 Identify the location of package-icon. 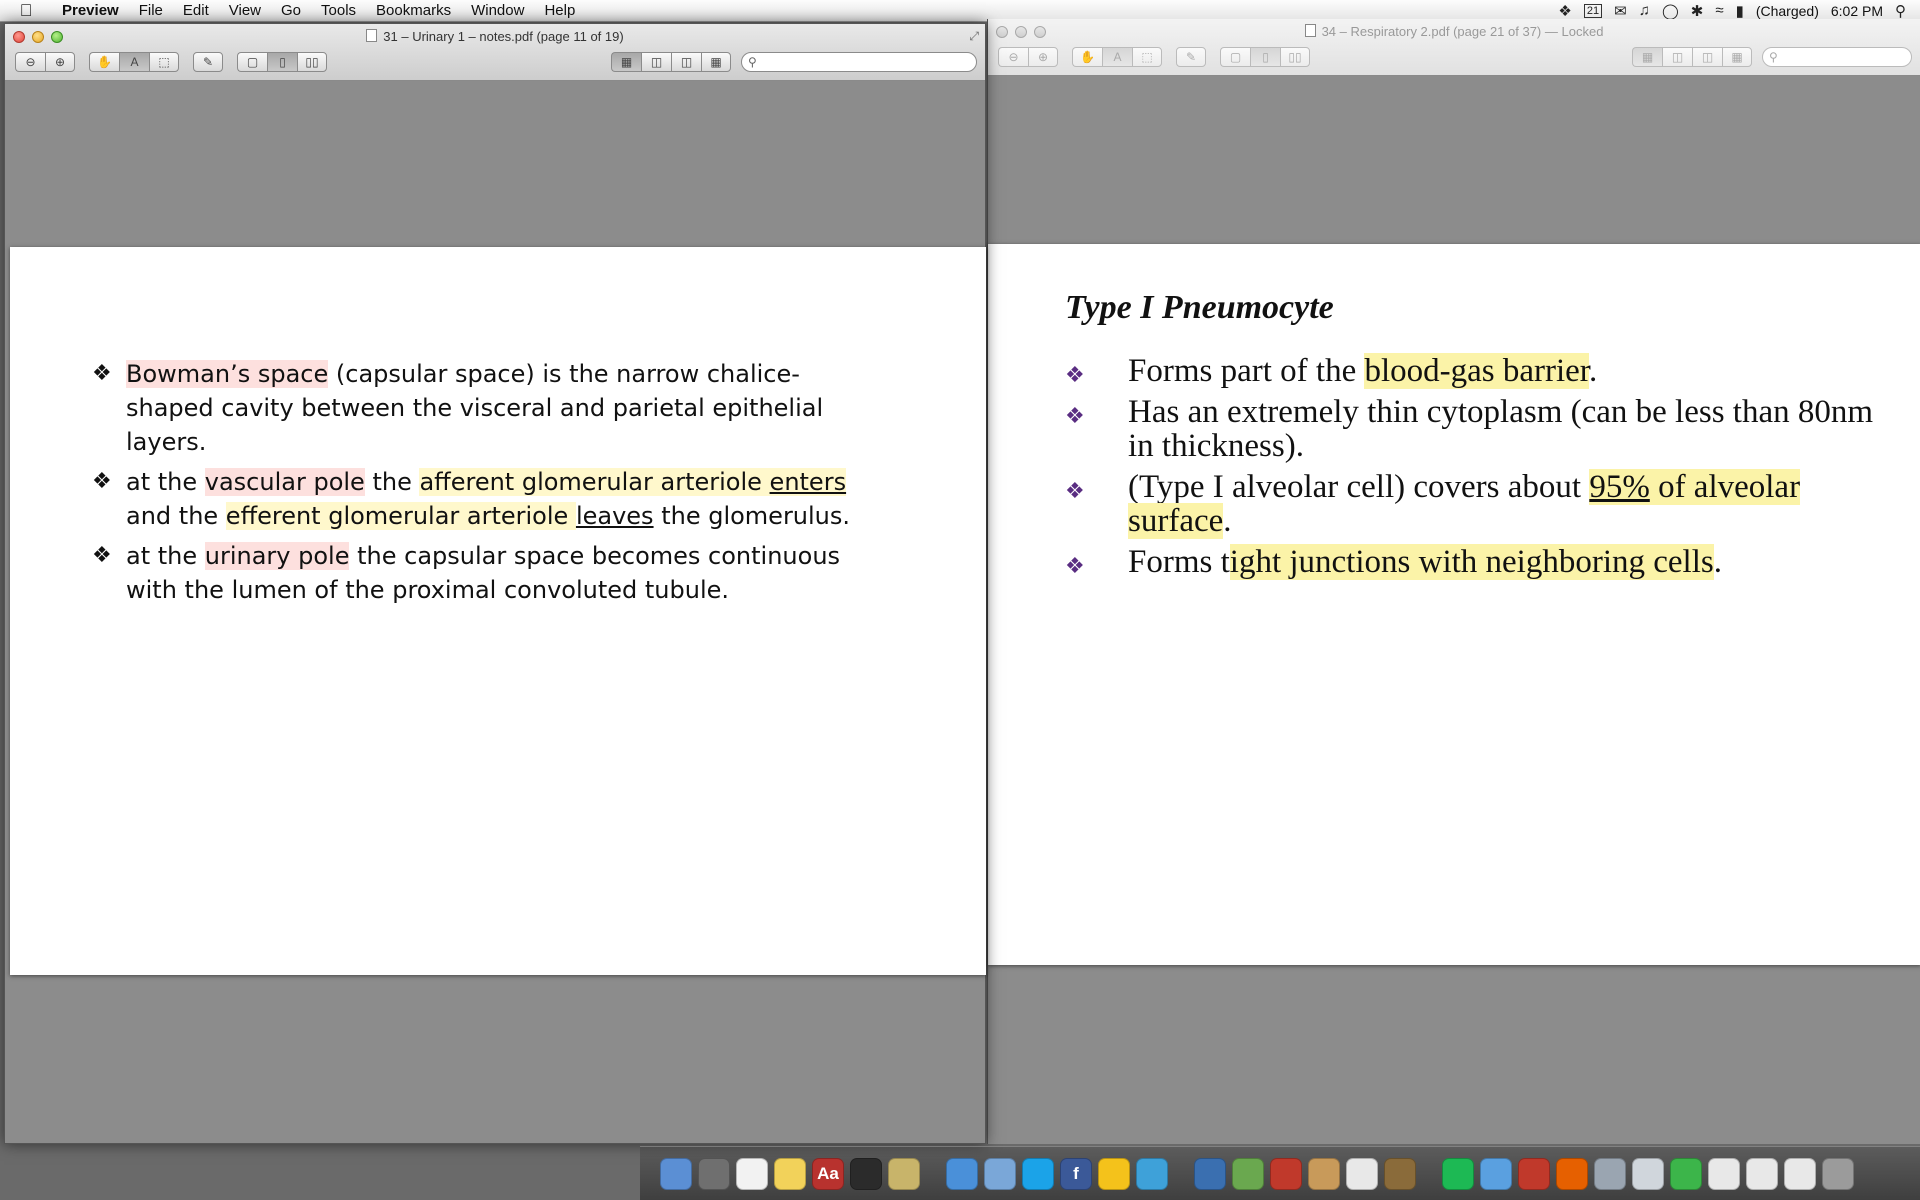
(1324, 1173).